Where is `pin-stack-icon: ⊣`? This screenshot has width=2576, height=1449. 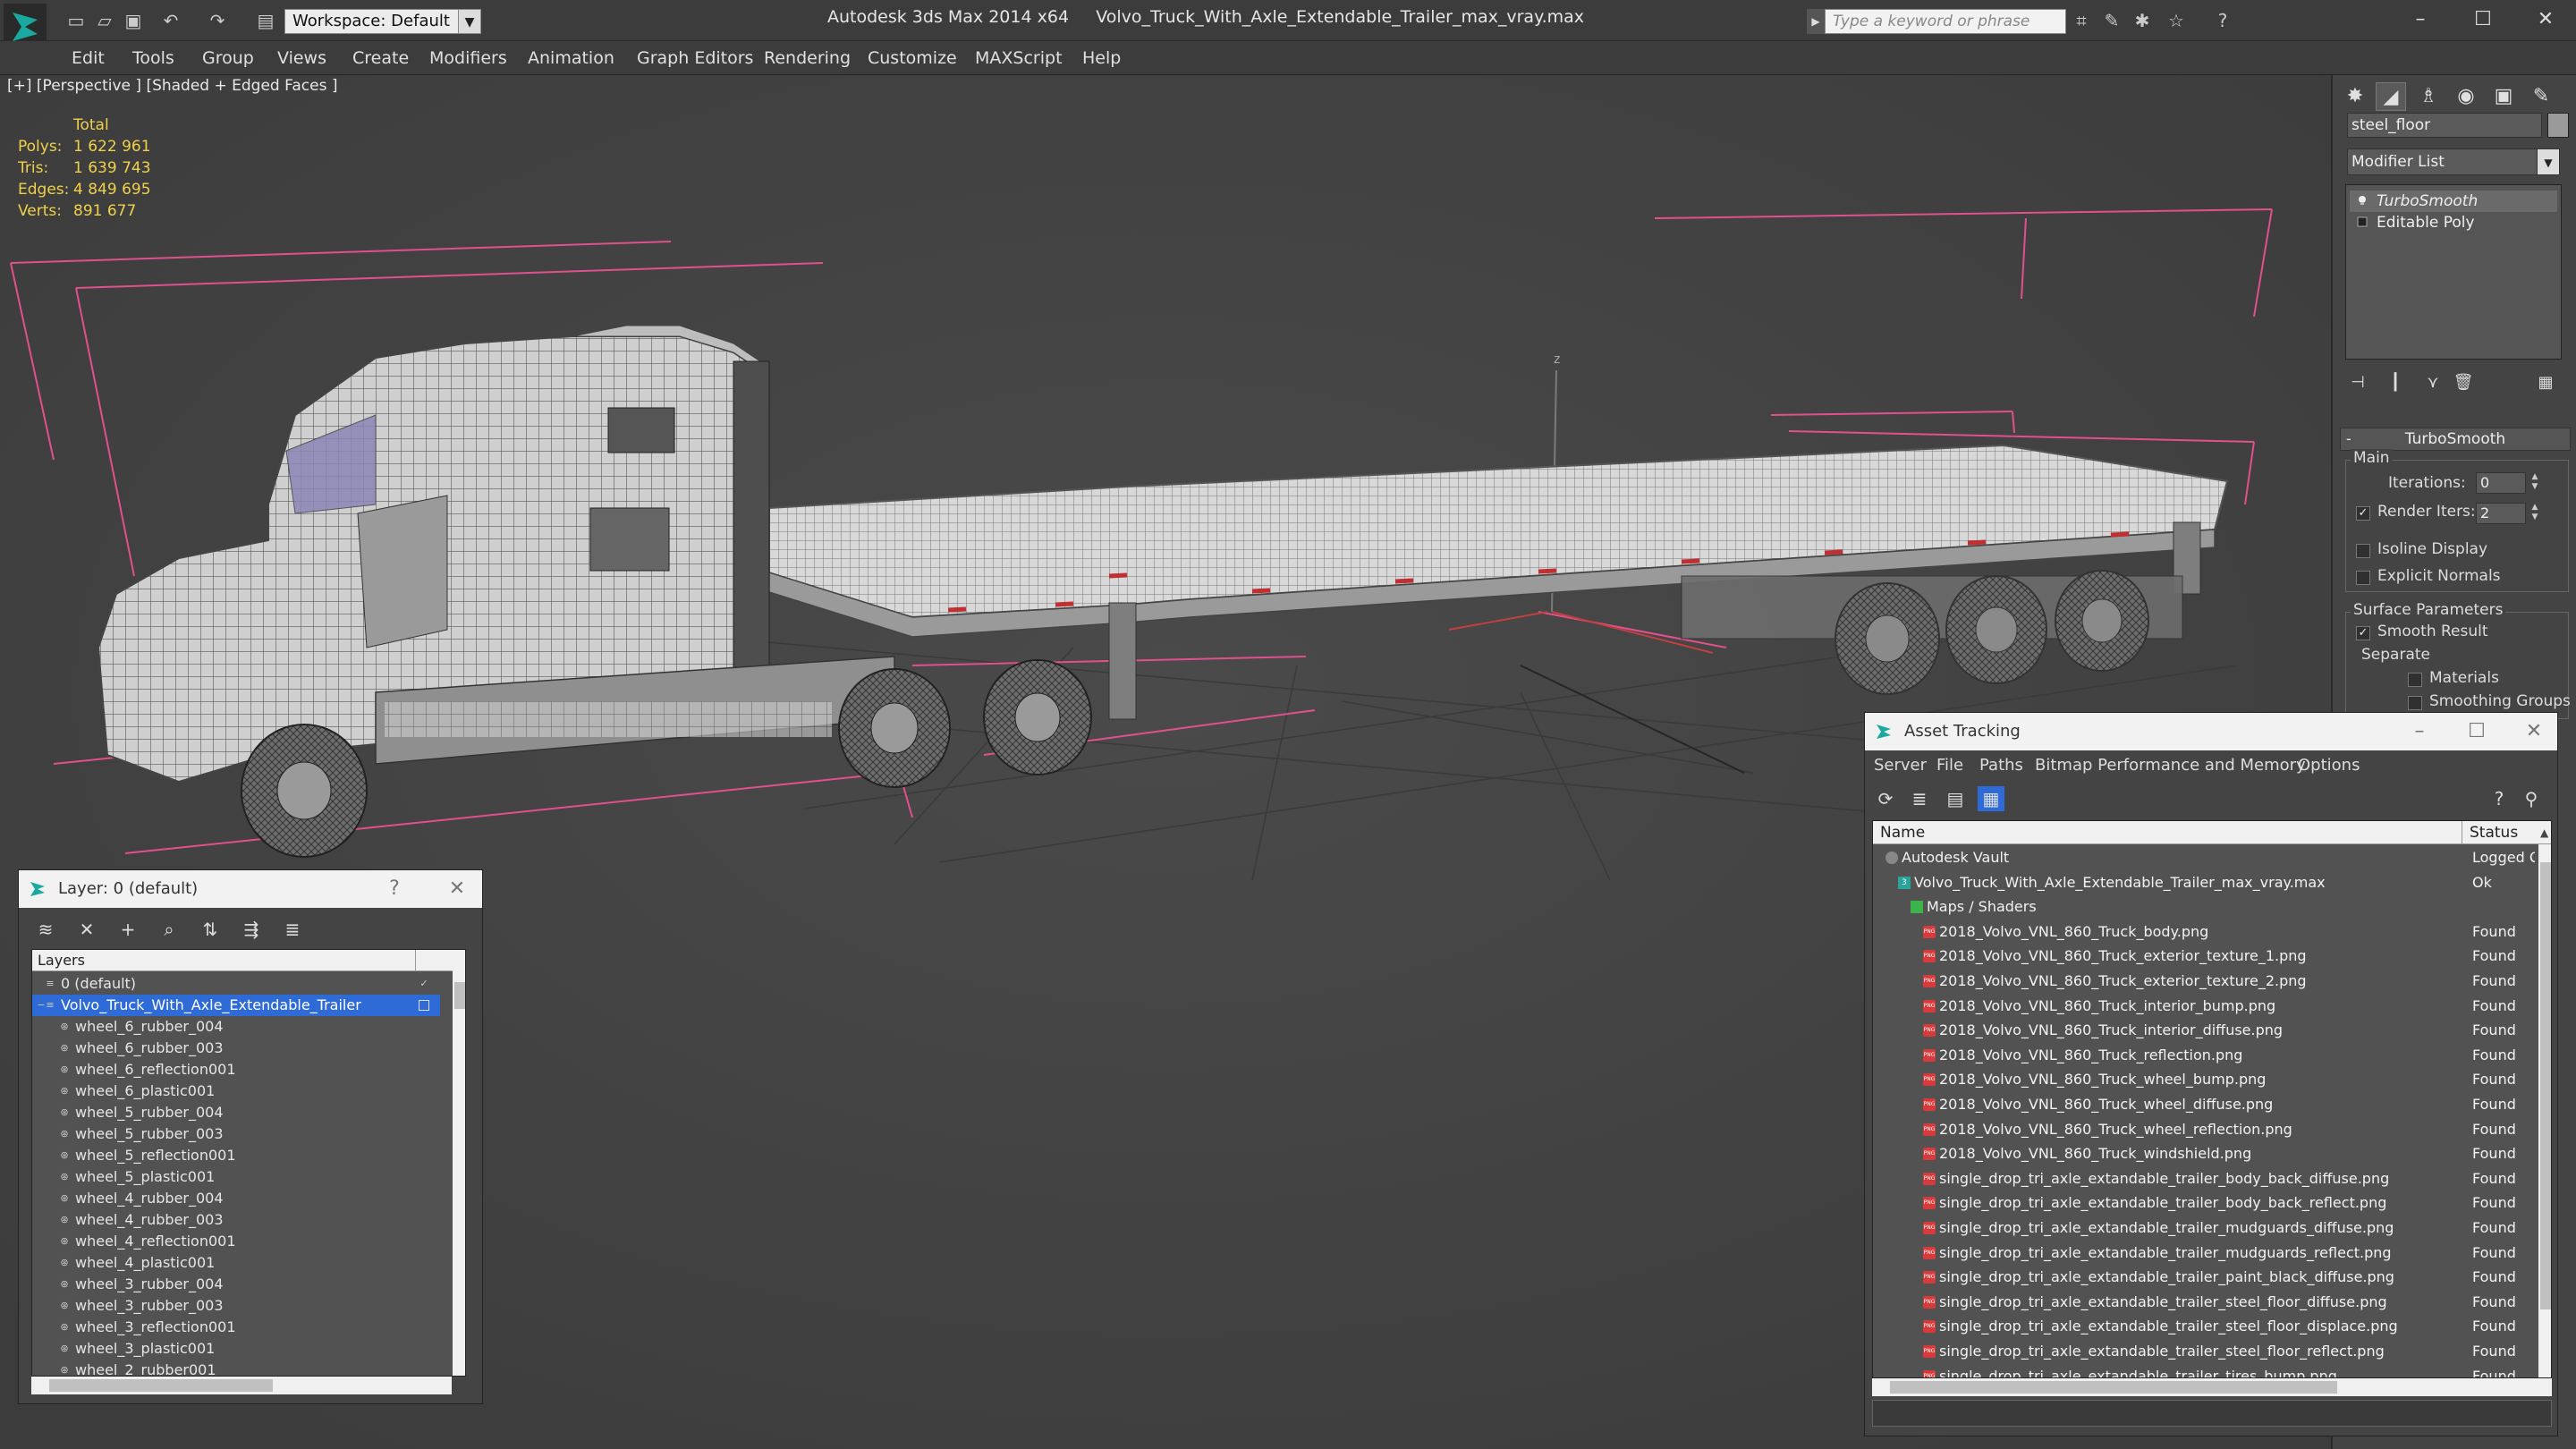 pin-stack-icon: ⊣ is located at coordinates (2357, 382).